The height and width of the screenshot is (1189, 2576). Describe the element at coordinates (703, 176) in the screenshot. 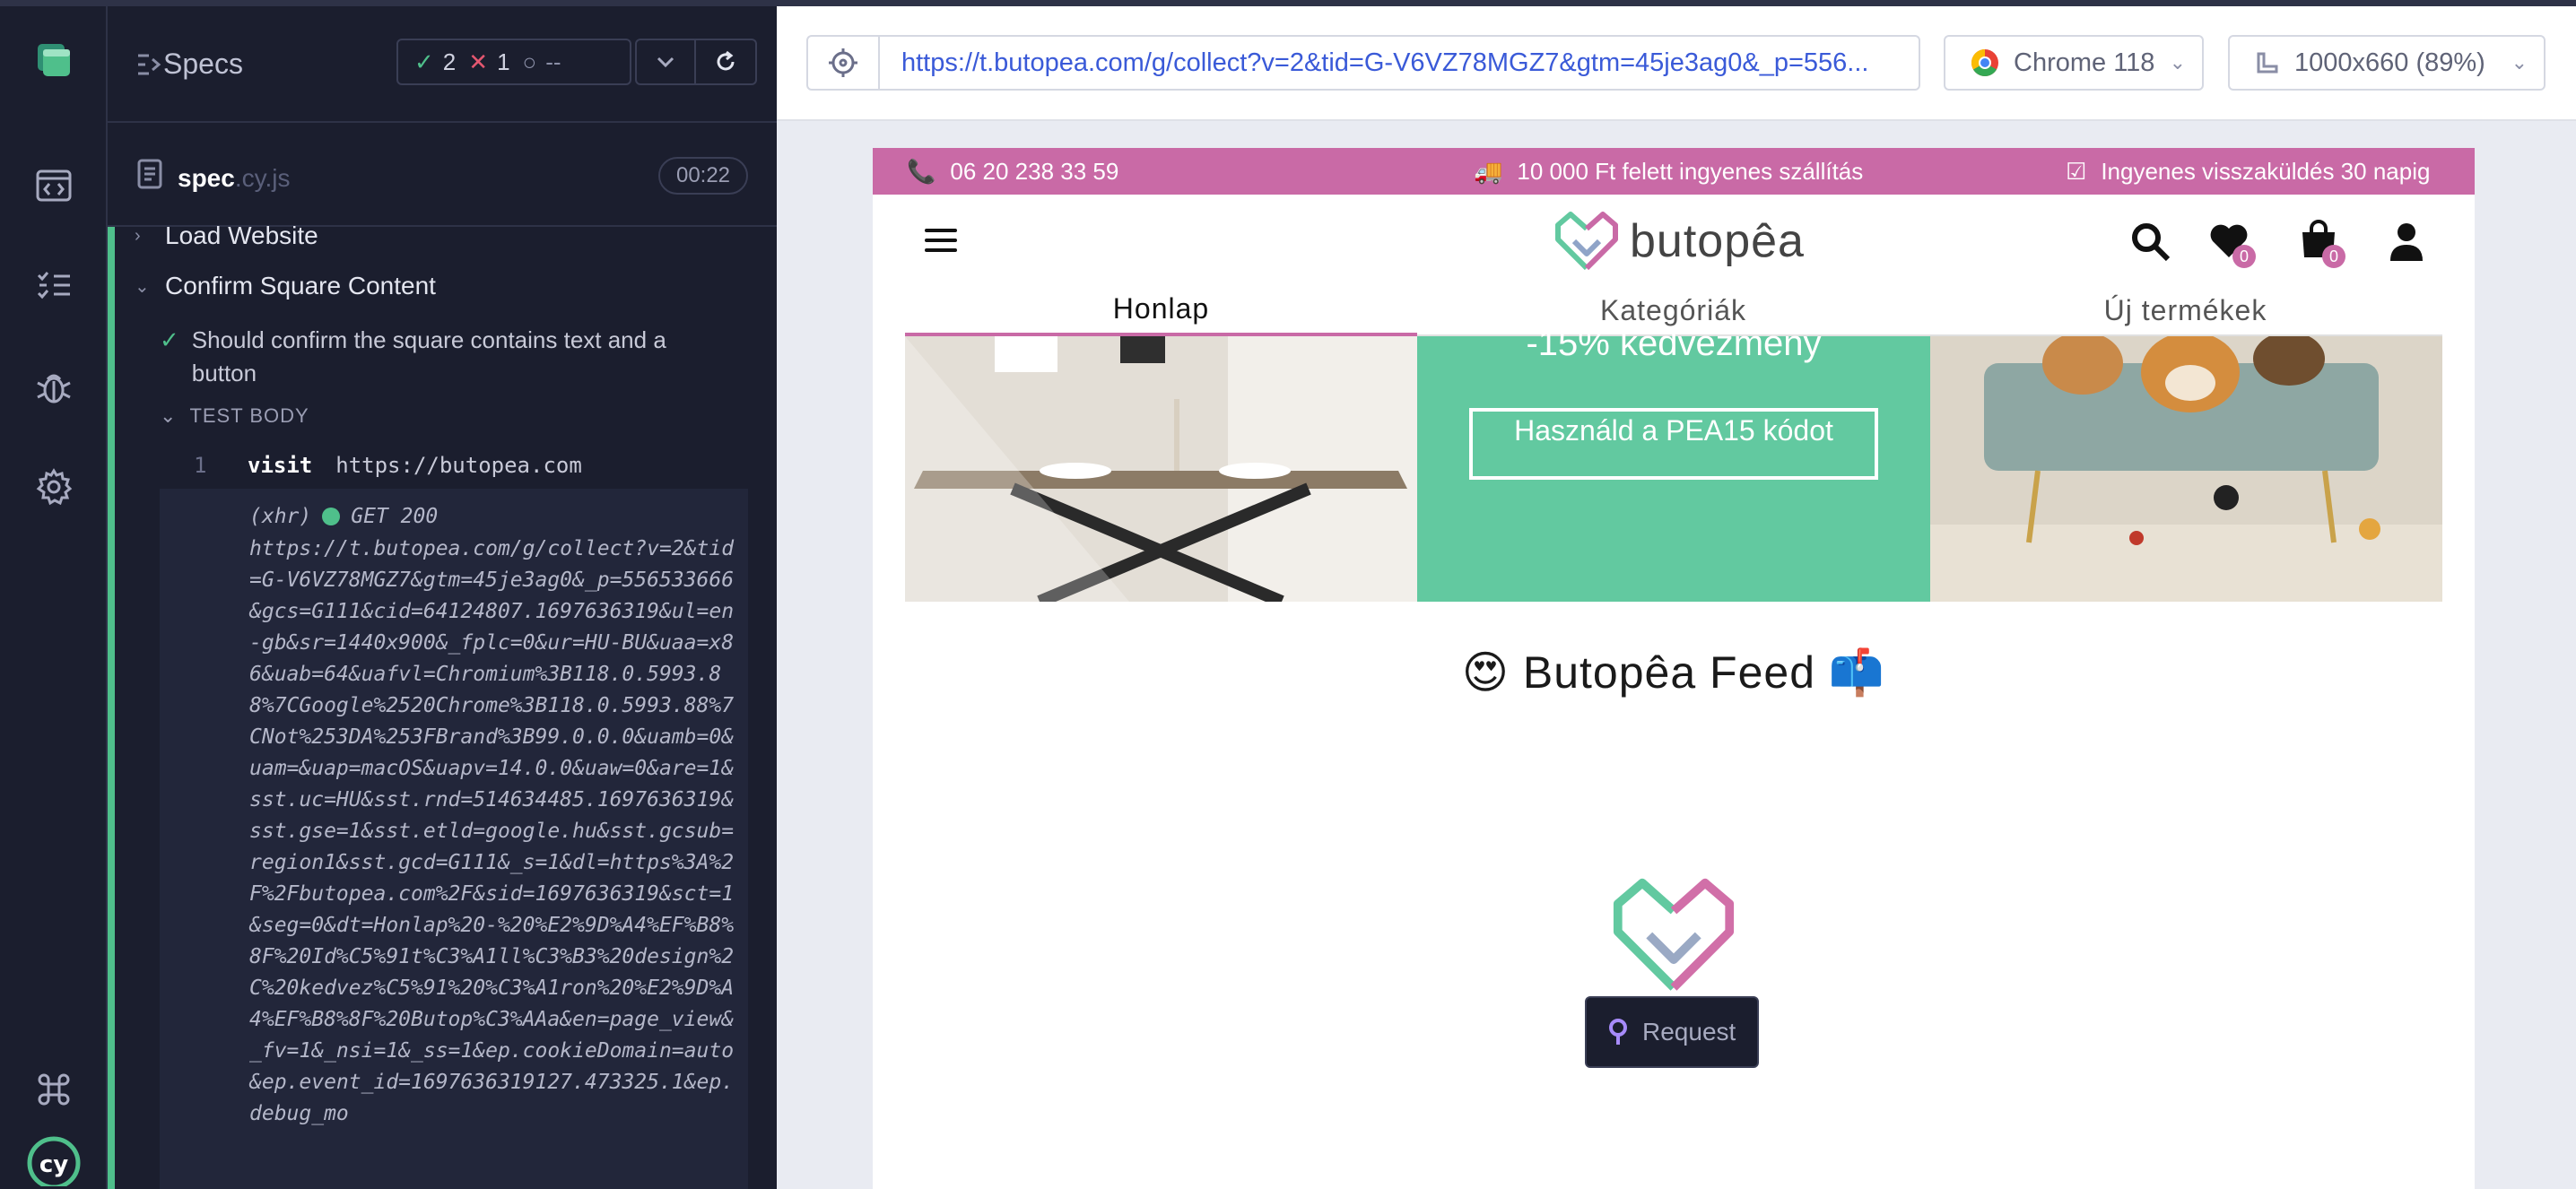

I see `spec-duration: 00:22` at that location.